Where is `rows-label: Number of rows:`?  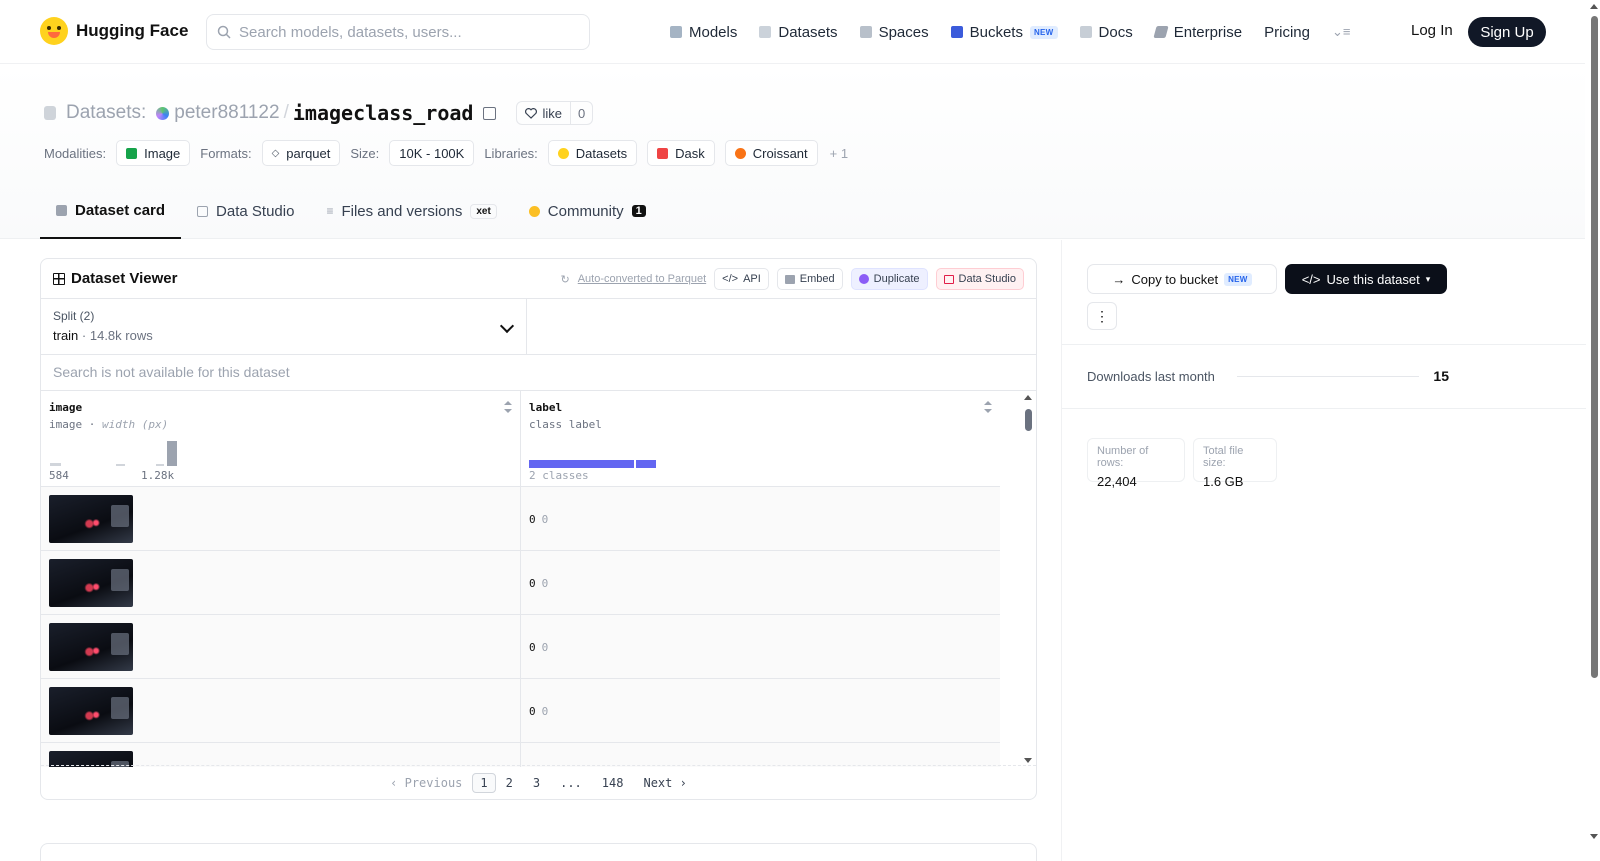 rows-label: Number of rows: is located at coordinates (1123, 457).